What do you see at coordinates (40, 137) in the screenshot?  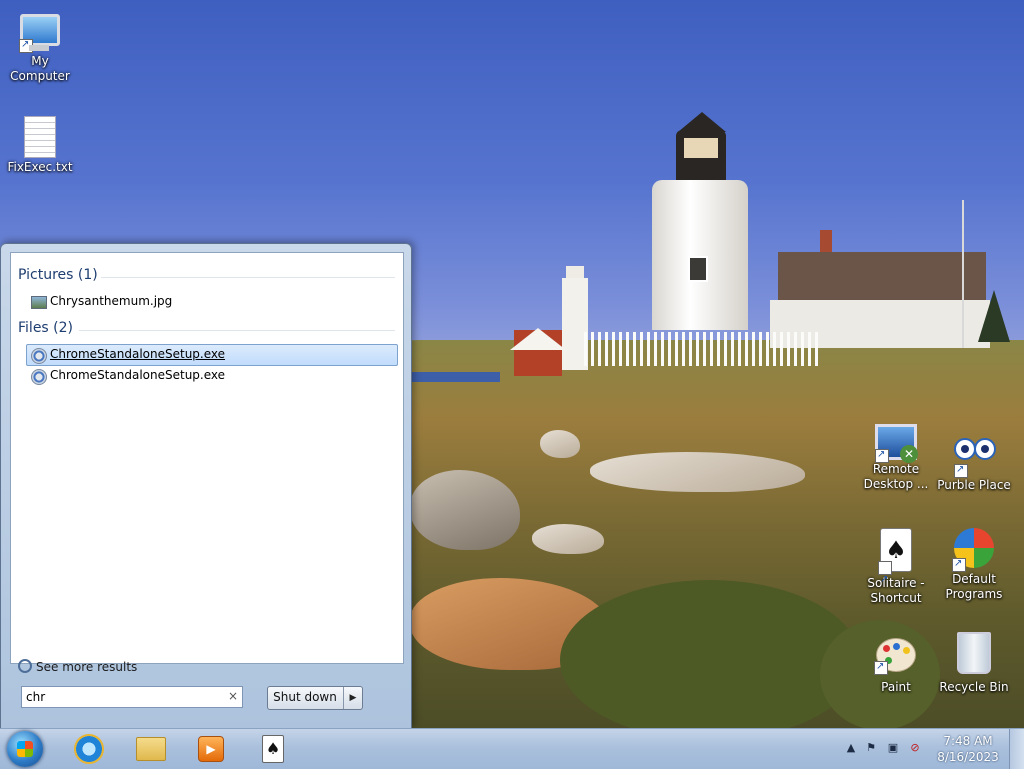 I see `text-file-icon` at bounding box center [40, 137].